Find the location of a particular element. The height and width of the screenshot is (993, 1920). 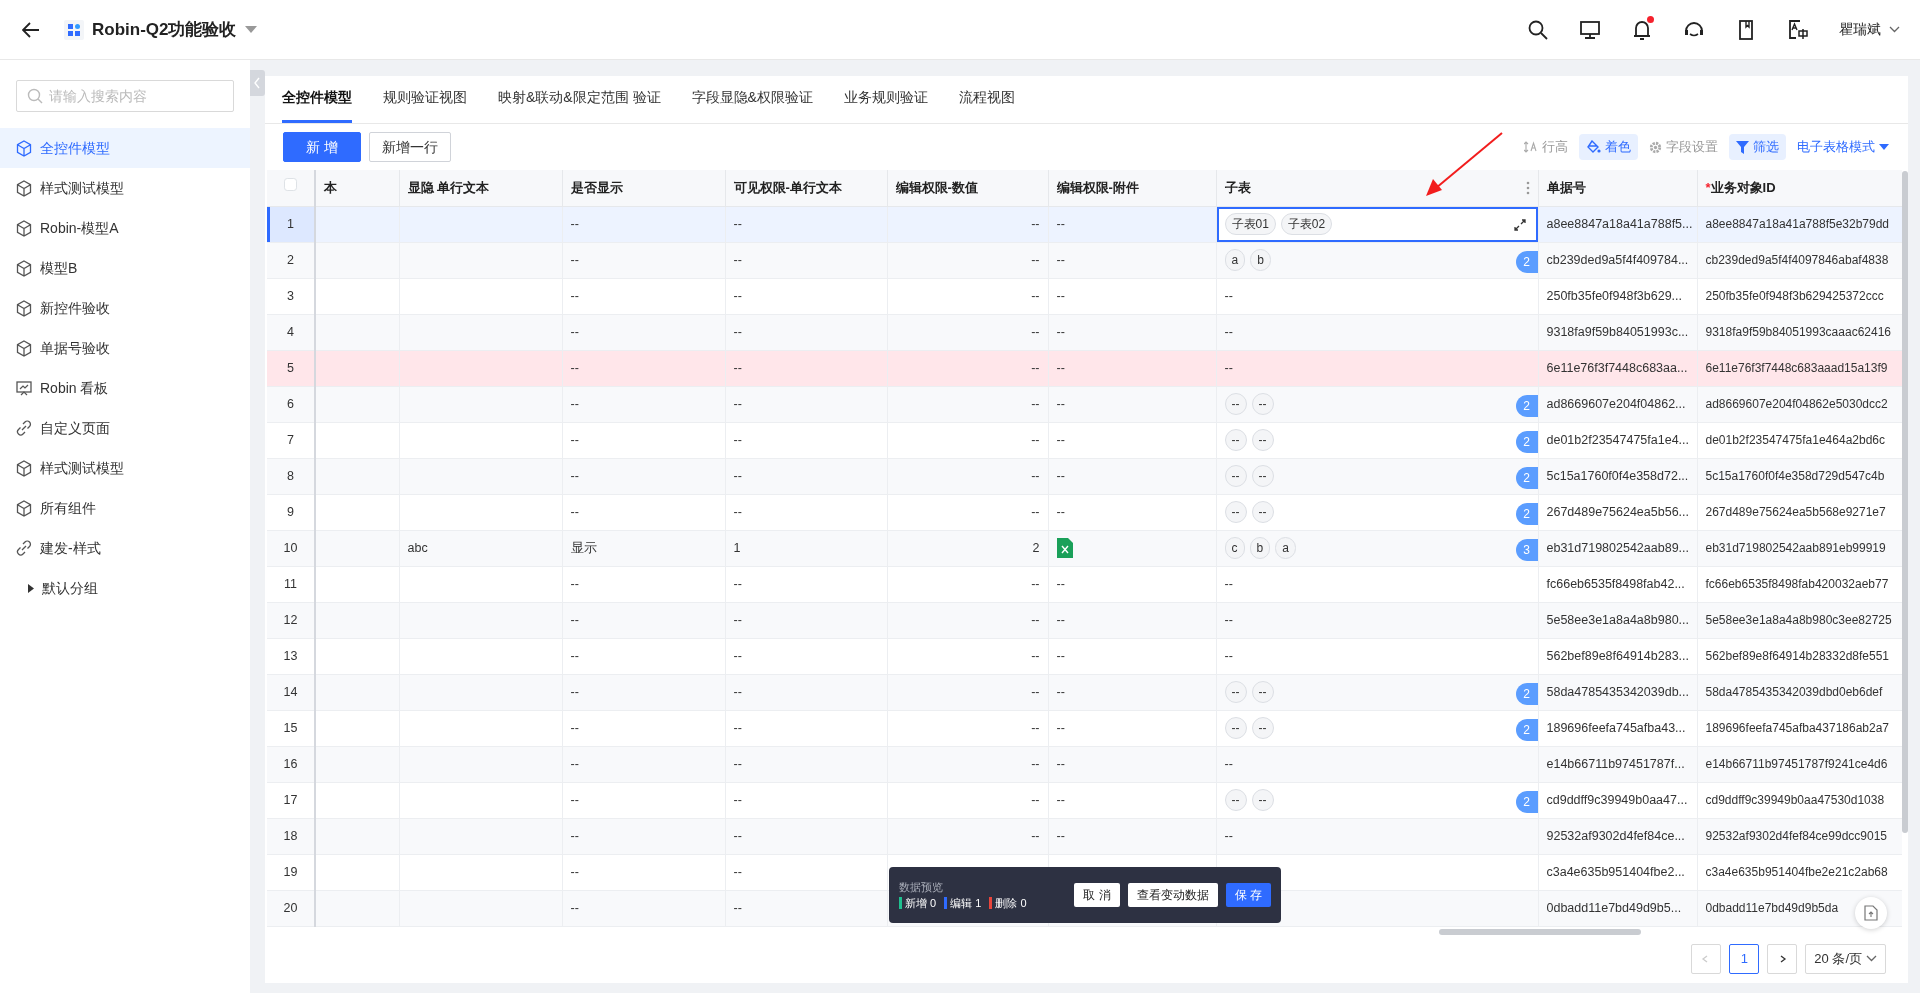

horizontal-scrollbar is located at coordinates (1540, 931).